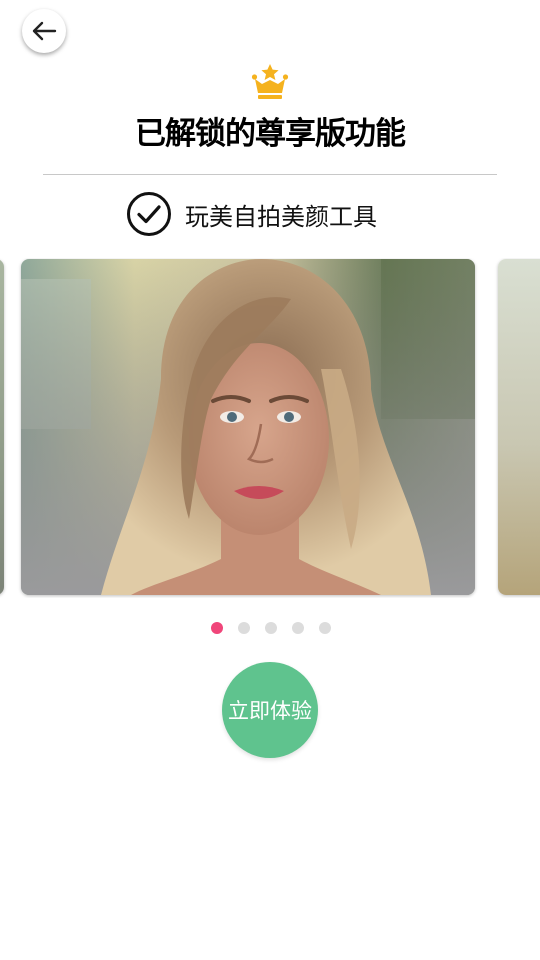 Image resolution: width=540 pixels, height=960 pixels. What do you see at coordinates (149, 214) in the screenshot?
I see `check-circle-icon` at bounding box center [149, 214].